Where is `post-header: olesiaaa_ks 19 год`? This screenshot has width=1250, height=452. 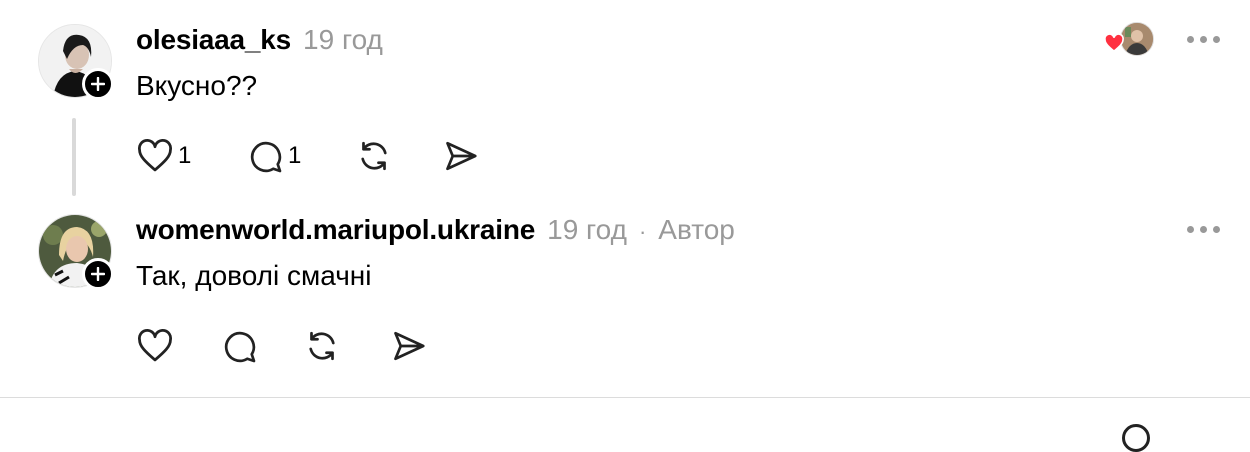
post-header: olesiaaa_ks 19 год is located at coordinates (259, 40).